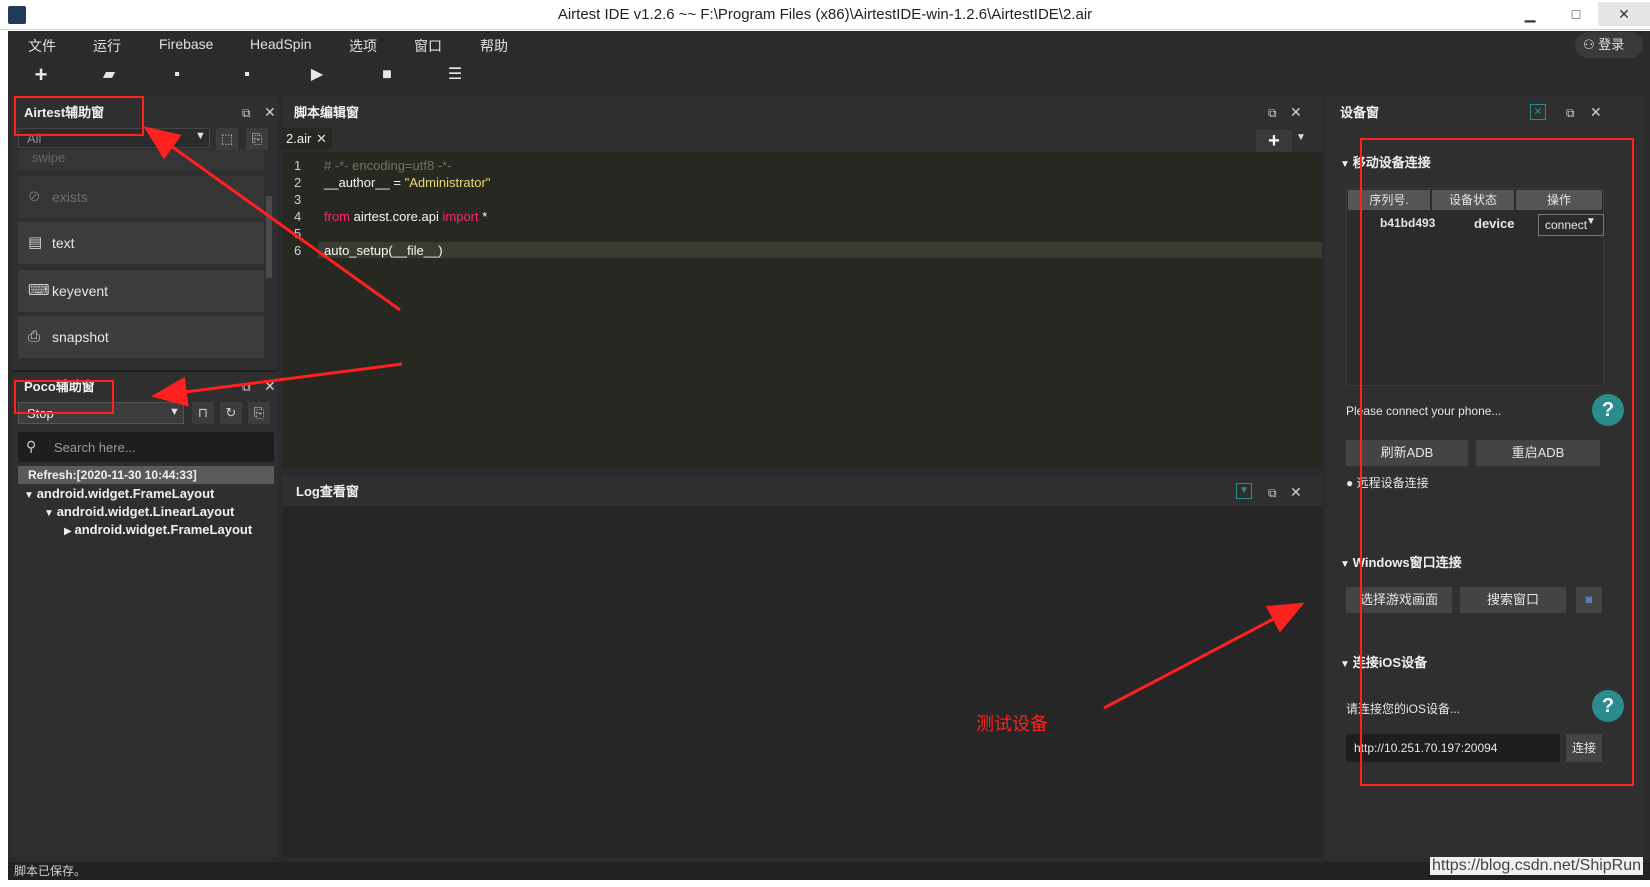 This screenshot has width=1650, height=887. Describe the element at coordinates (1537, 866) in the screenshot. I see `watermark: https://blog.csdn.net/ShipRun` at that location.